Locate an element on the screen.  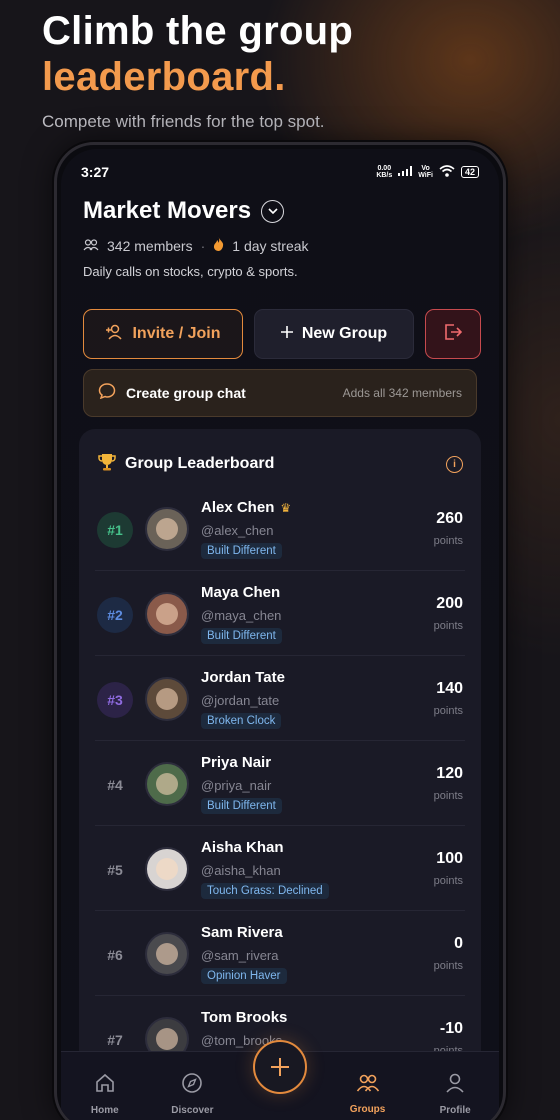
player-name: Tom Brooks is located at coordinates (244, 1017).